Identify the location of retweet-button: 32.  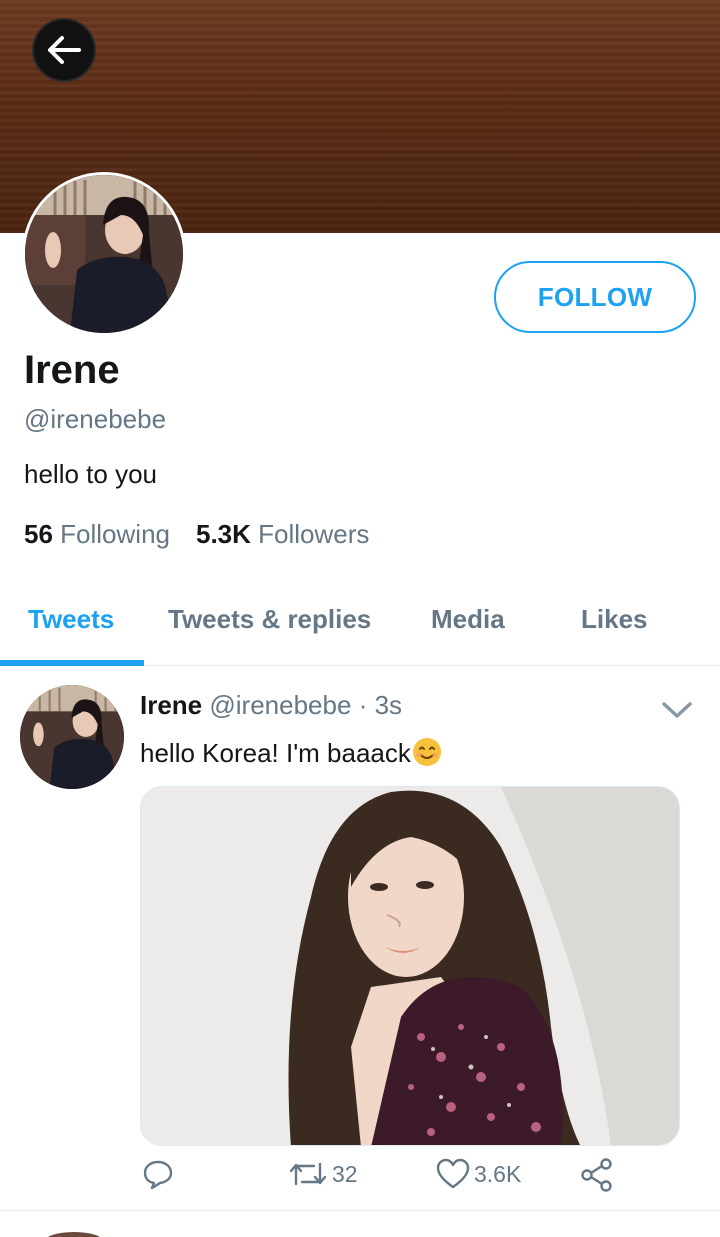
(323, 1174).